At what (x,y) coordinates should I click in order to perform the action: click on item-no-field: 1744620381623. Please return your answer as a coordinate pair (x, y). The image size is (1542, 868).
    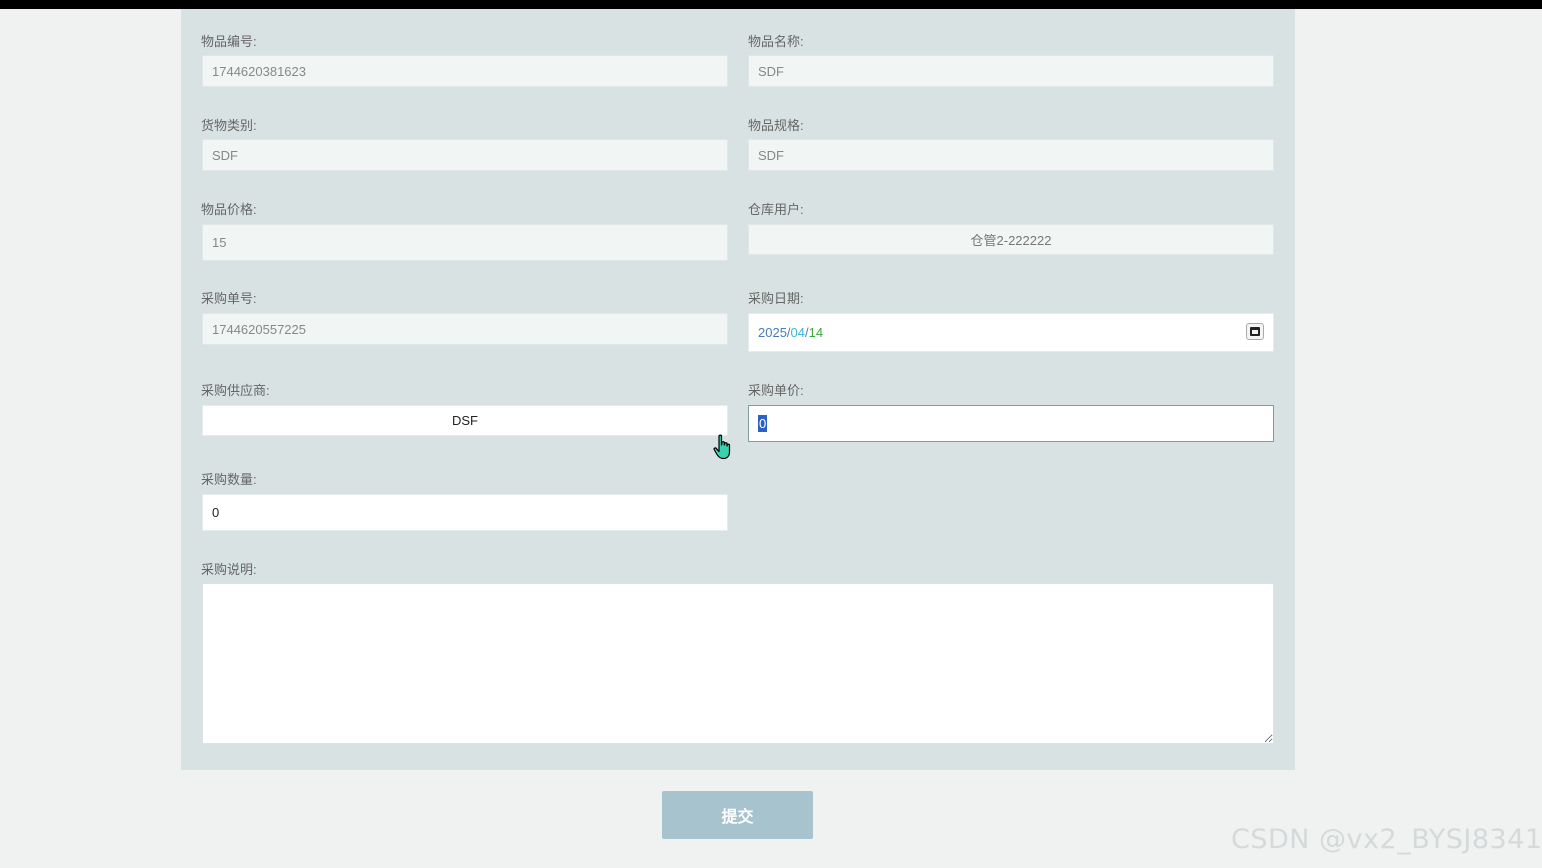
    Looking at the image, I should click on (465, 71).